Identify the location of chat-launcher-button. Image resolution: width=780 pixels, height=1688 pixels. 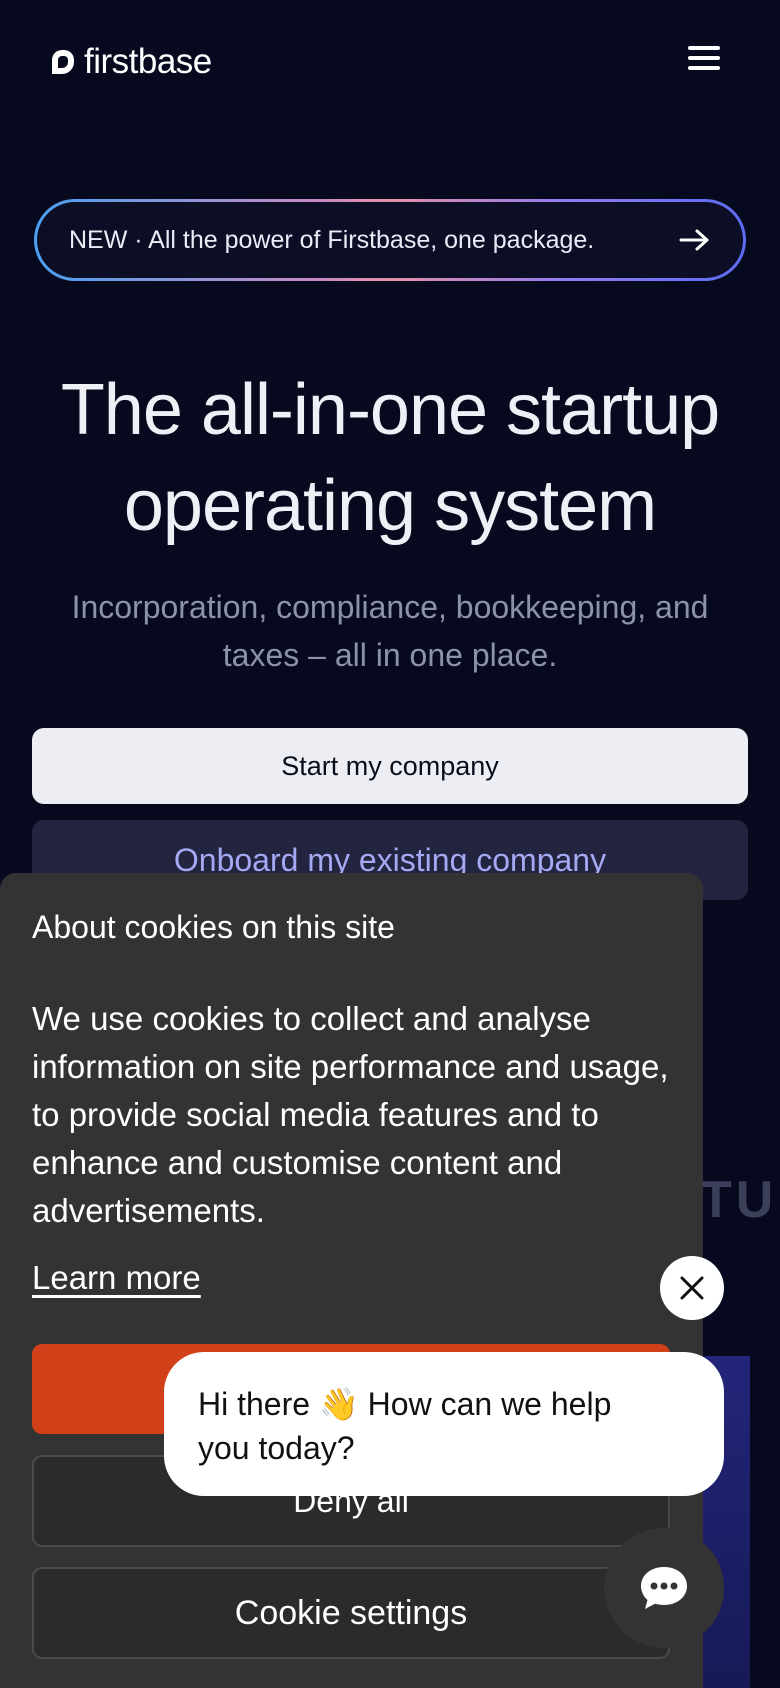
(664, 1588).